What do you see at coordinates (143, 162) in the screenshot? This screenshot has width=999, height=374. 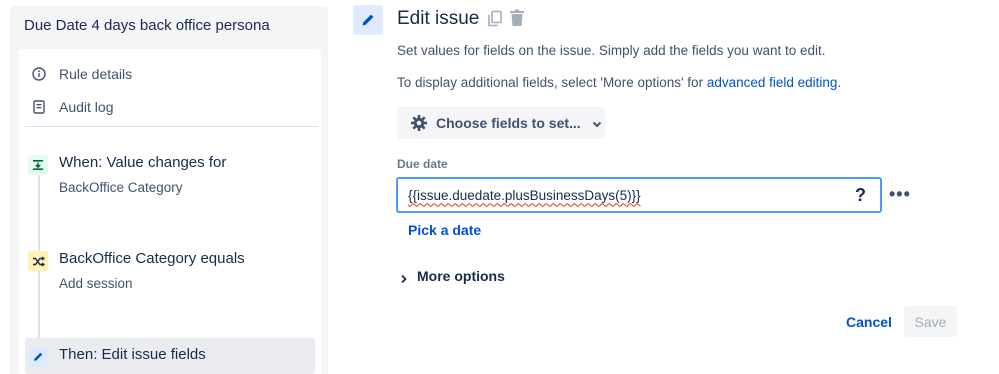 I see `step-title: When: Value changes for` at bounding box center [143, 162].